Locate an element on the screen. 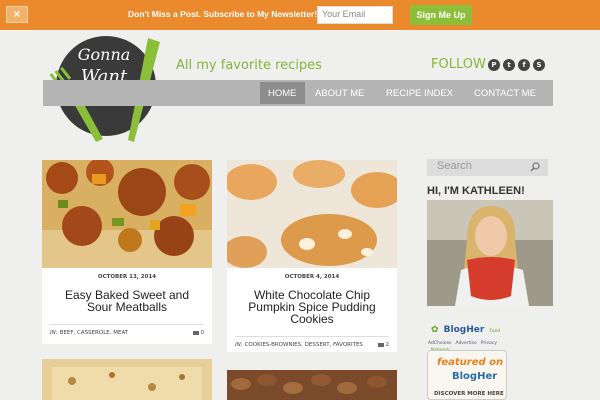  blogher-network-badge: ✿ BlogHer Food Network is located at coordinates (471, 335).